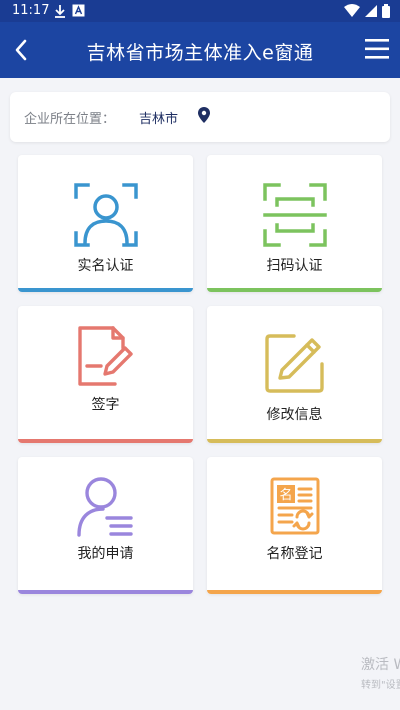 This screenshot has height=710, width=400. I want to click on download-icon, so click(60, 11).